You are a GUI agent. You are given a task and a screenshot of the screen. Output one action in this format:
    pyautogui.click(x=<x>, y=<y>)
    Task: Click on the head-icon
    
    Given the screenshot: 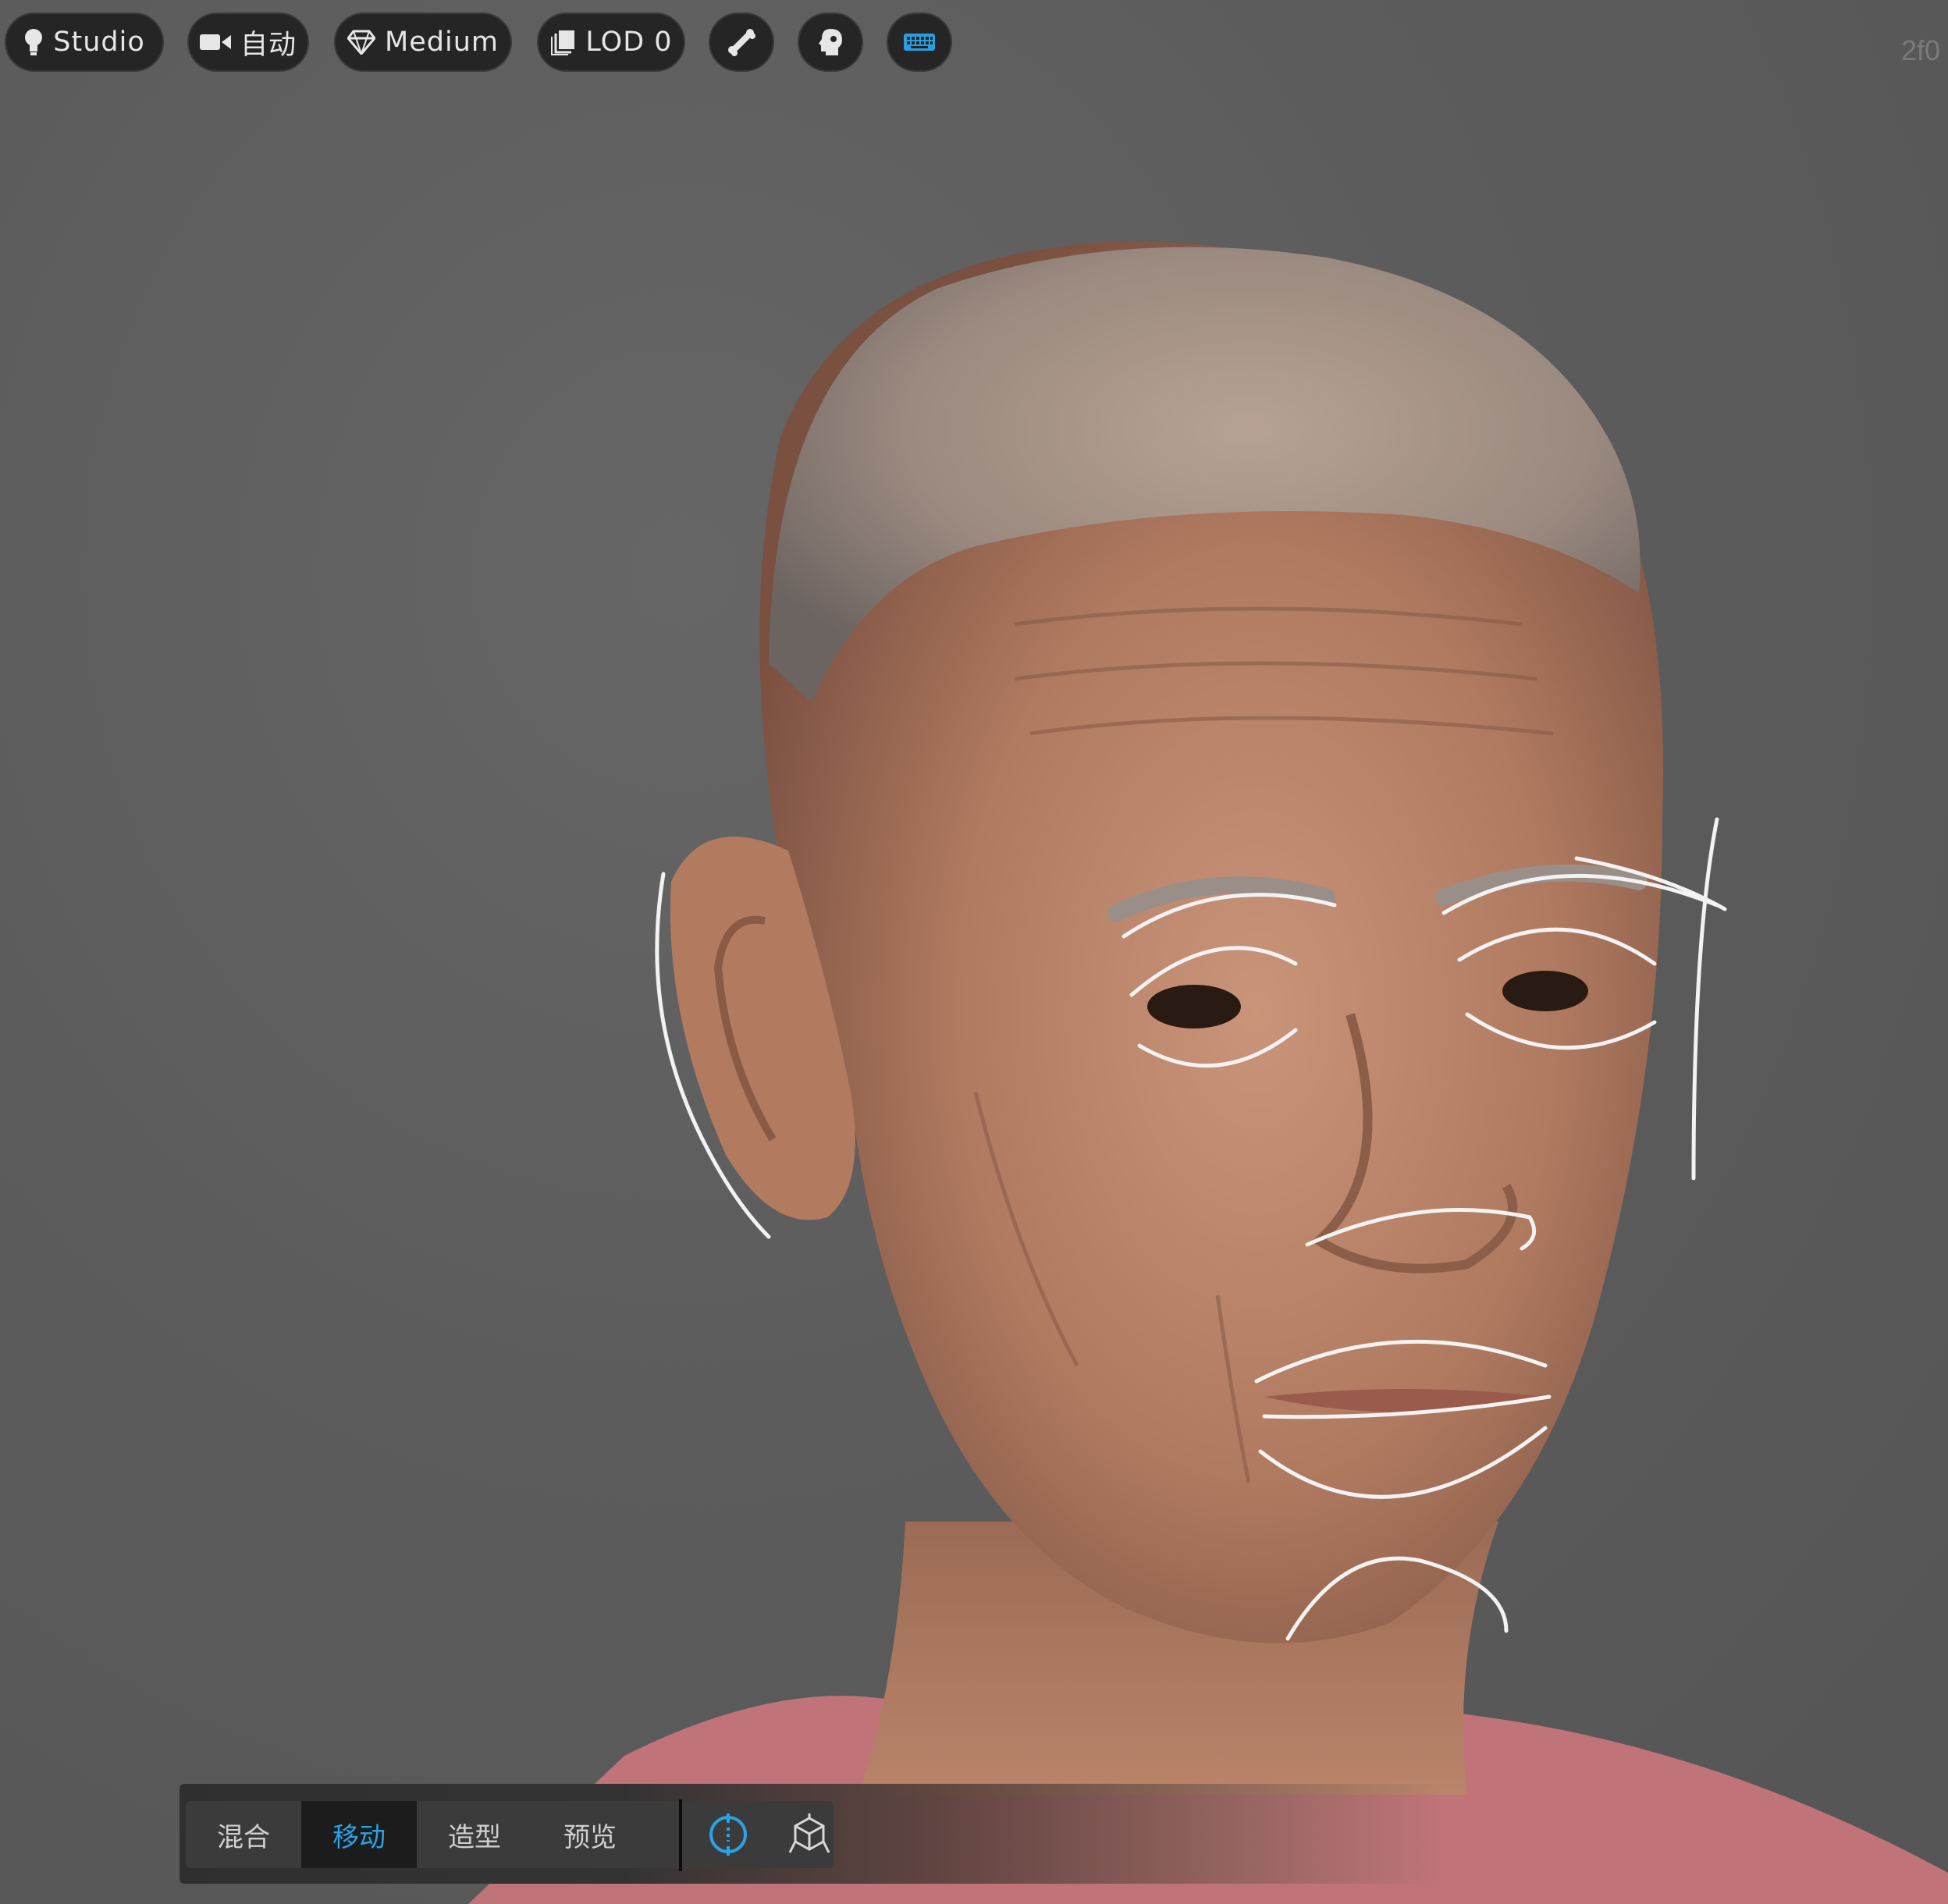 What is the action you would take?
    pyautogui.click(x=830, y=42)
    